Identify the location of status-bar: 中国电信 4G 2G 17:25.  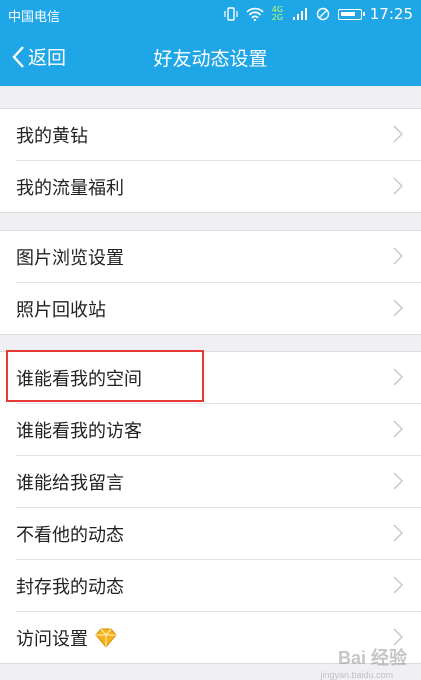
(210, 14).